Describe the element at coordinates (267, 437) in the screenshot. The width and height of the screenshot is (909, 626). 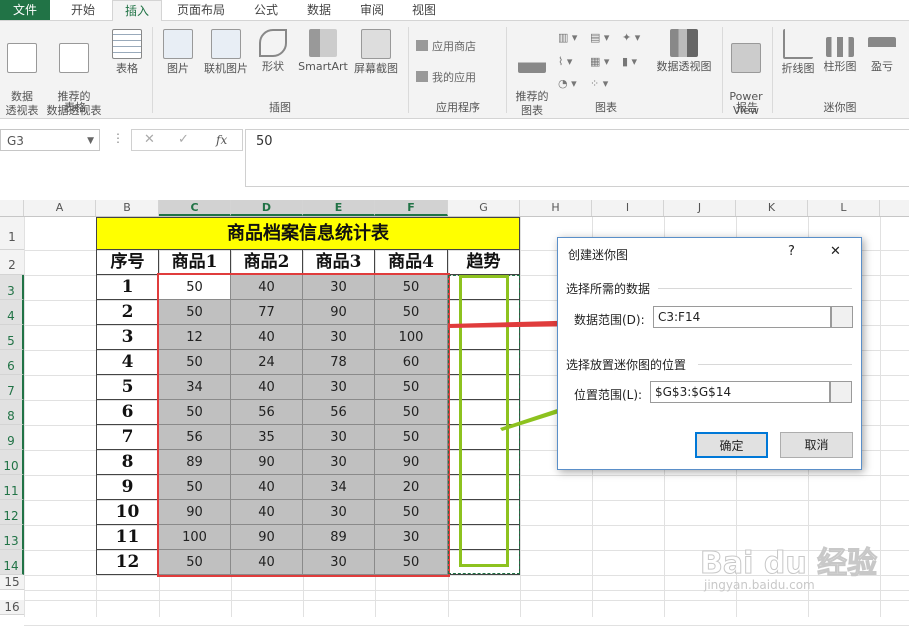
I see `data-cell: 35` at that location.